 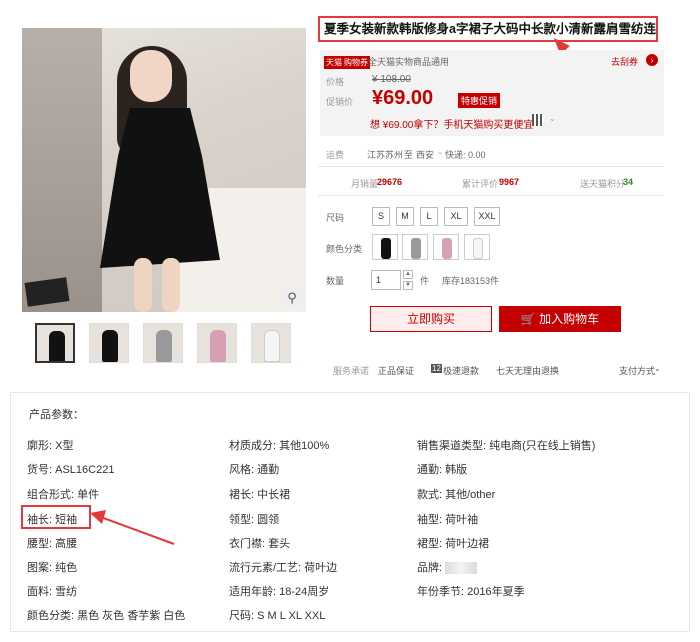 What do you see at coordinates (283, 568) in the screenshot?
I see `param-item: 流行元素/工艺: 荷叶边` at bounding box center [283, 568].